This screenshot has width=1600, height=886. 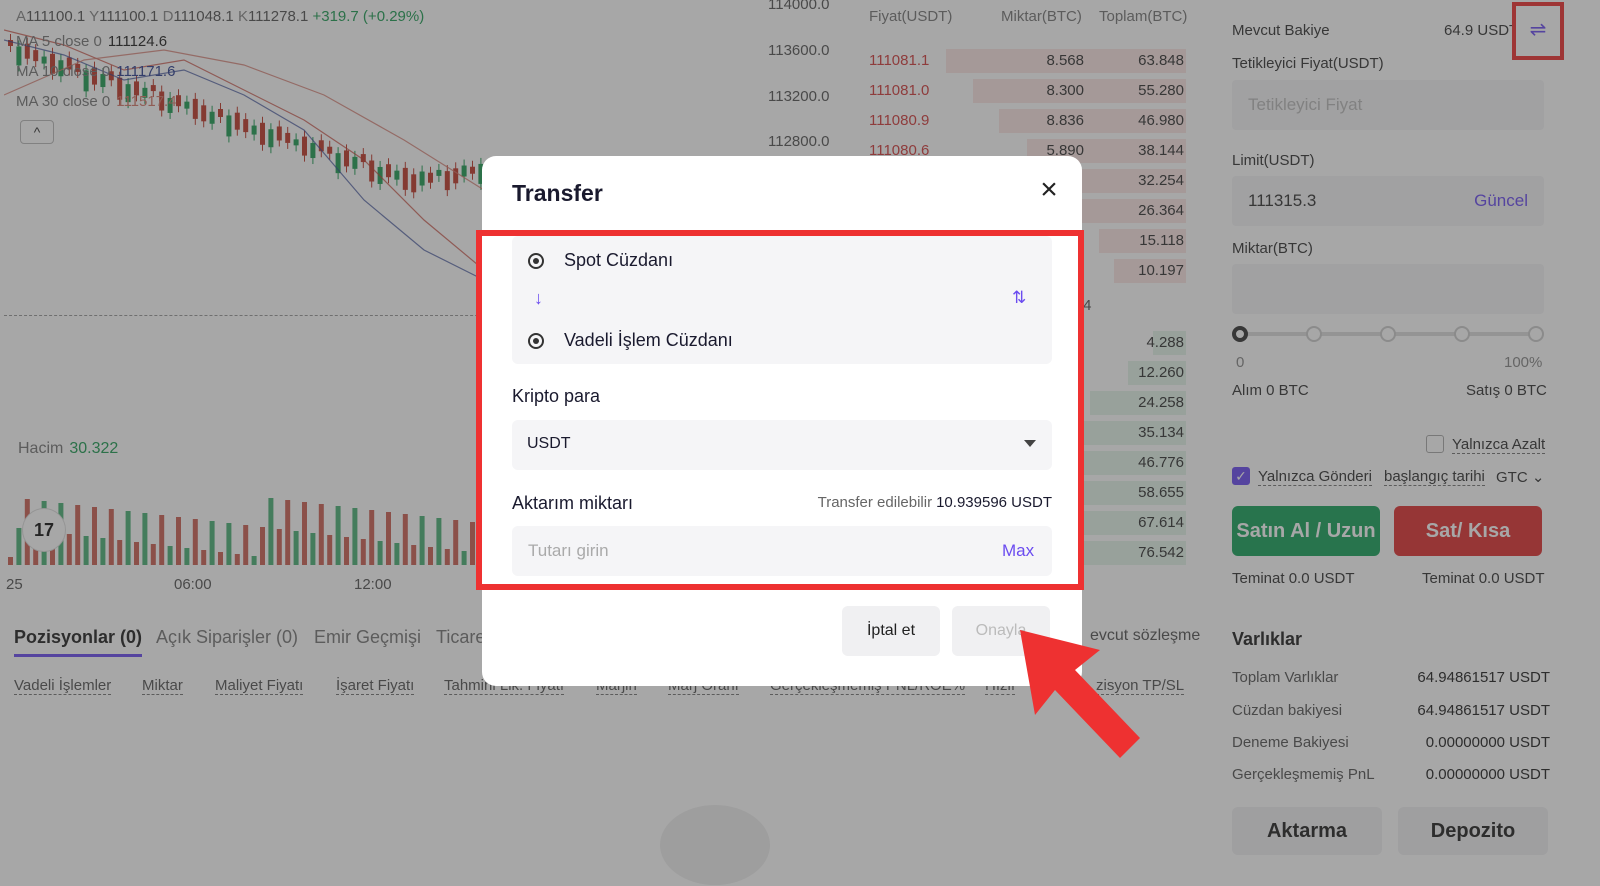 I want to click on wallet-direction-box: Spot Cüzdanı ↓ ⇅ Vadeli İşlem Cüzdanı, so click(x=782, y=300).